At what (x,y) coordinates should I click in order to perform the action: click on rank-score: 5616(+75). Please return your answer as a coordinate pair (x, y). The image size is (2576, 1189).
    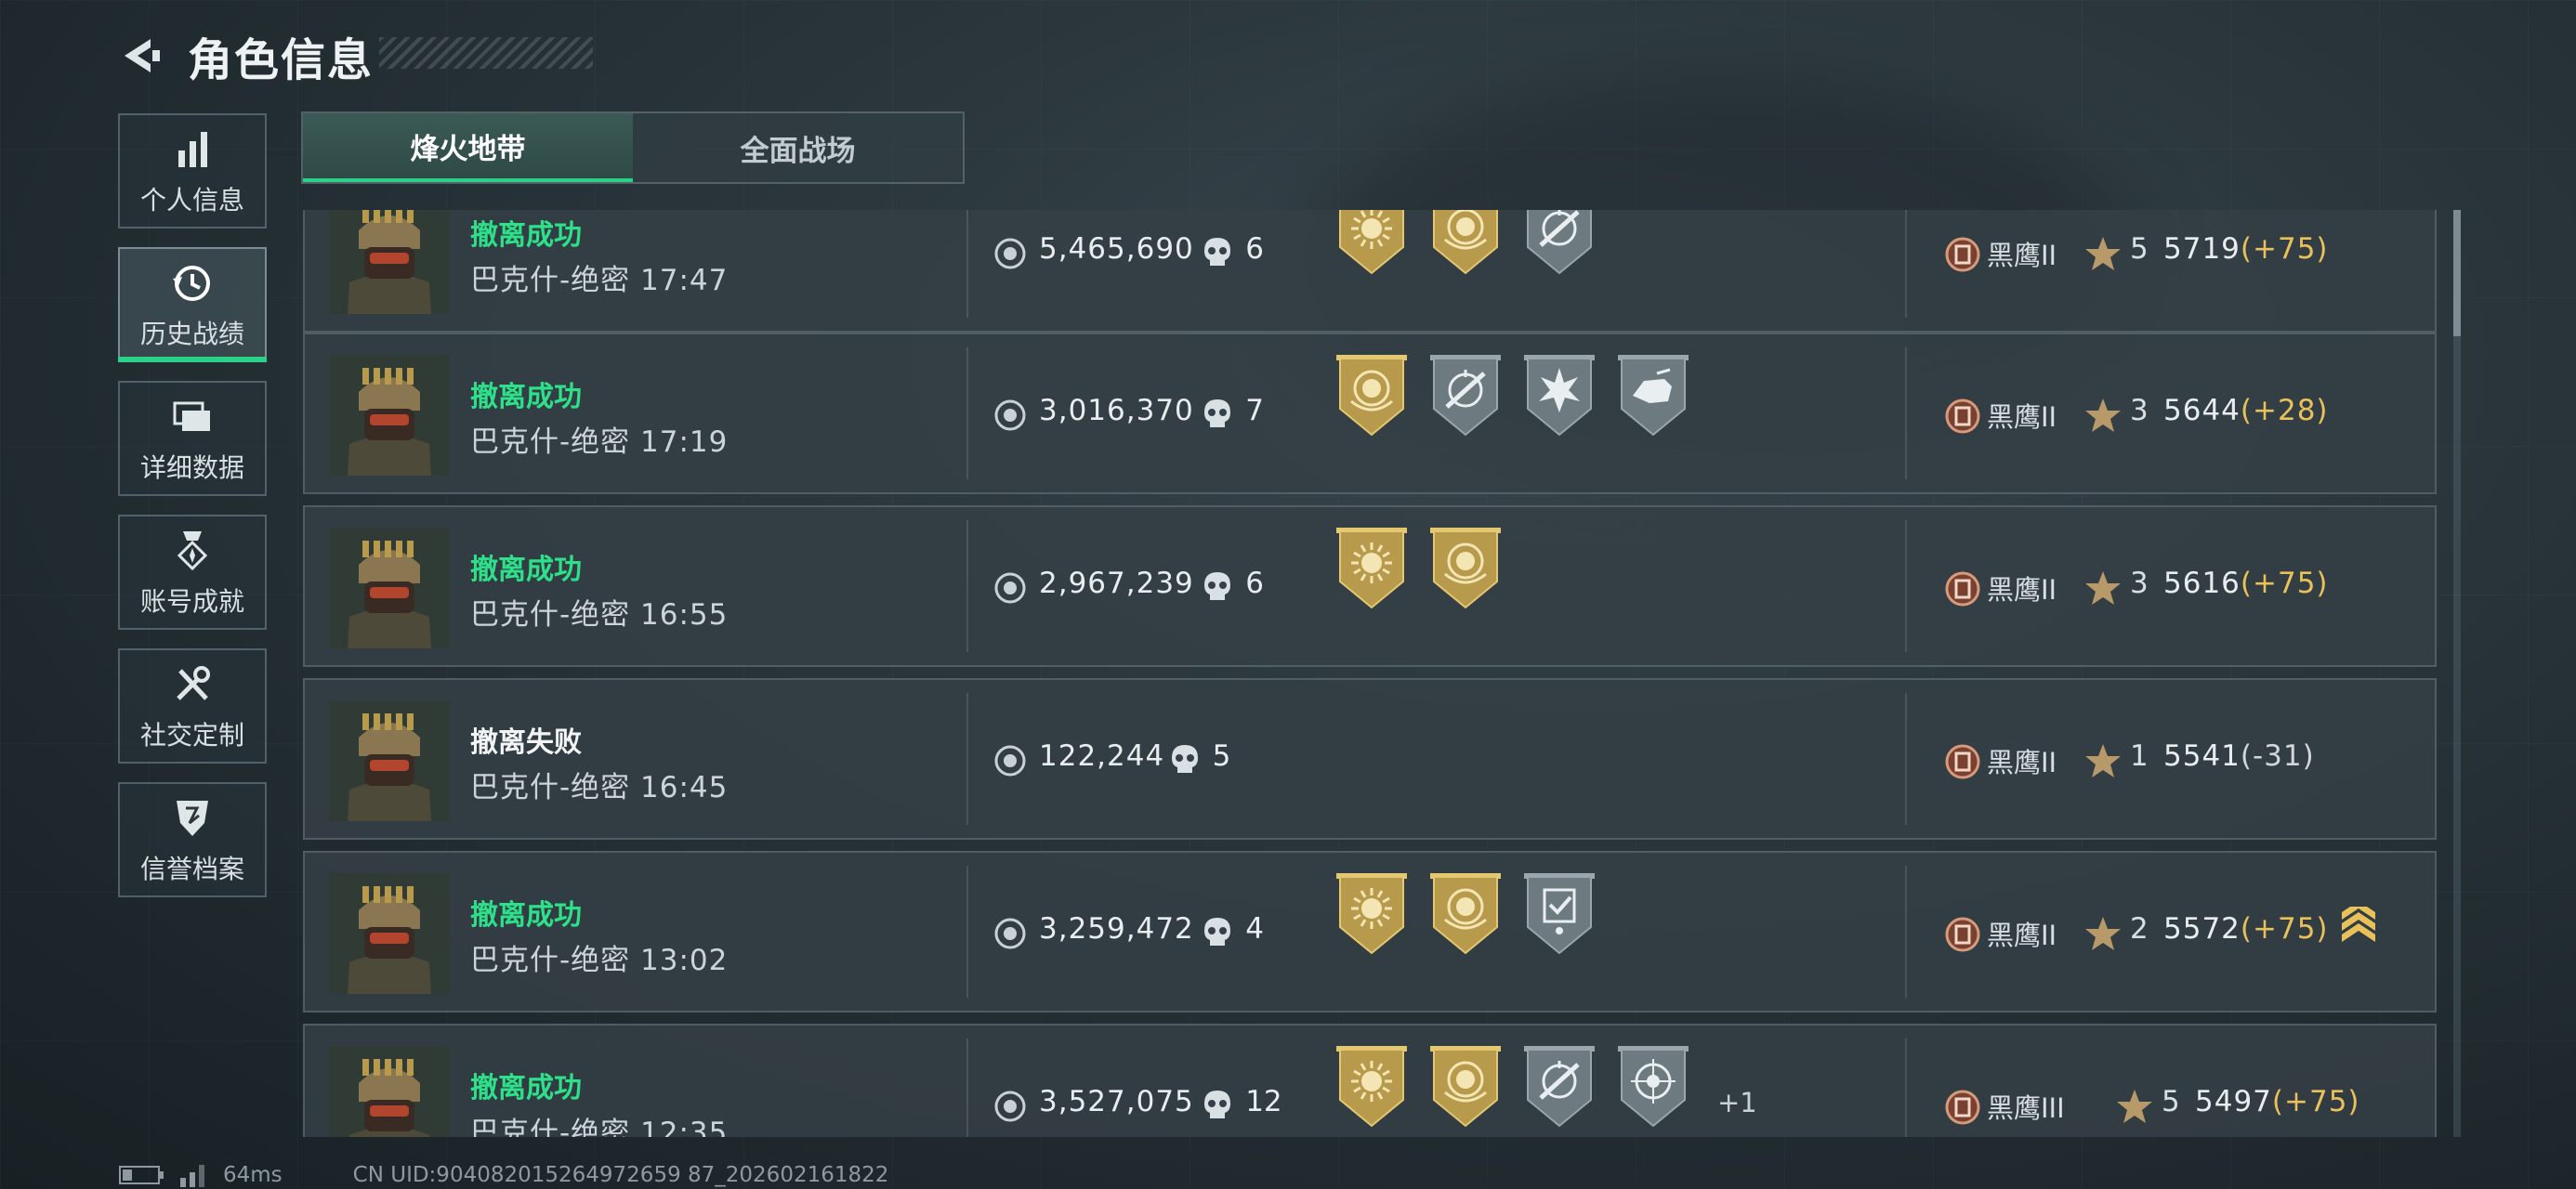
    Looking at the image, I should click on (2246, 583).